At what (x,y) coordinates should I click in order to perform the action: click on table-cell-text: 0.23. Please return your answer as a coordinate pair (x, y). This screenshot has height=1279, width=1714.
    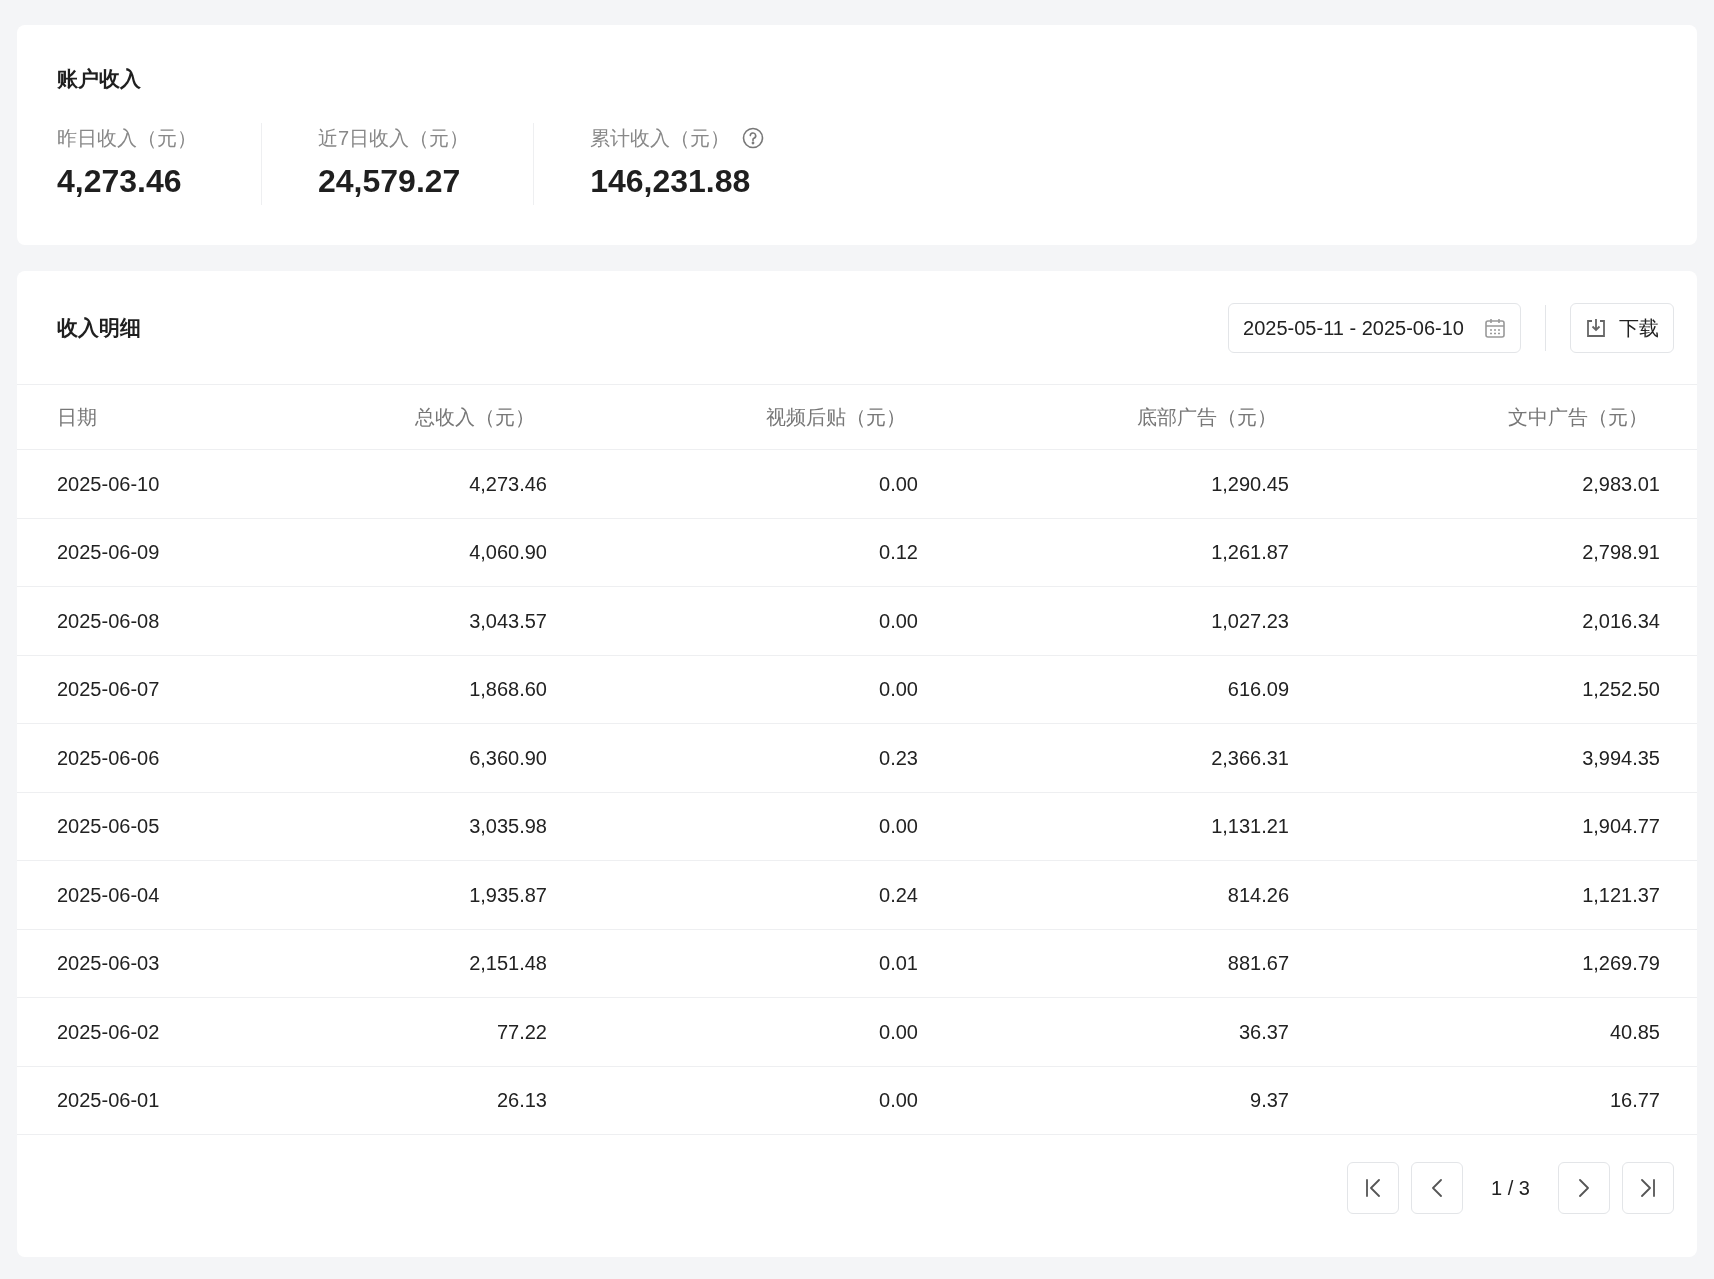
    Looking at the image, I should click on (898, 758).